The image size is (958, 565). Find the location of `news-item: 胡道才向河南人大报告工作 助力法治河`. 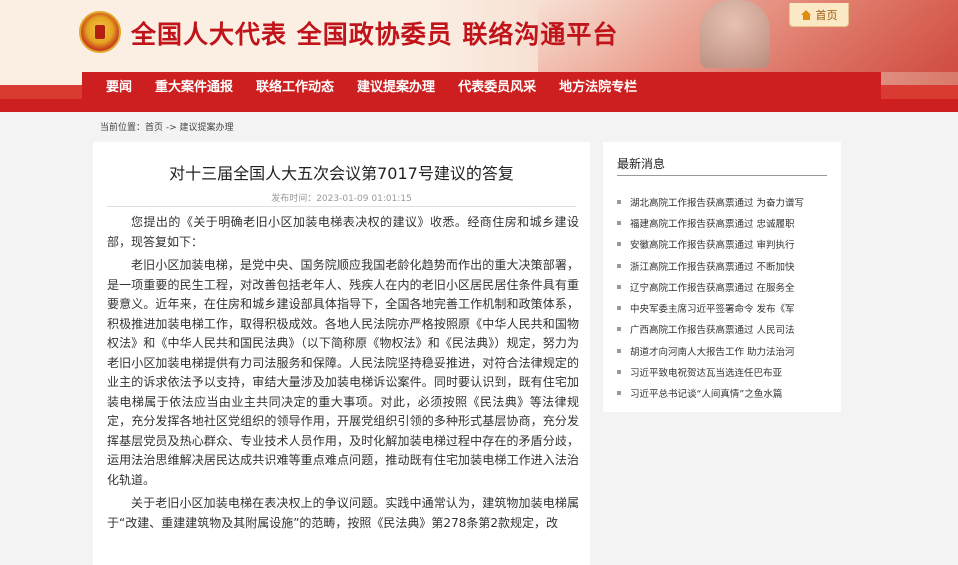

news-item: 胡道才向河南人大报告工作 助力法治河 is located at coordinates (724, 350).